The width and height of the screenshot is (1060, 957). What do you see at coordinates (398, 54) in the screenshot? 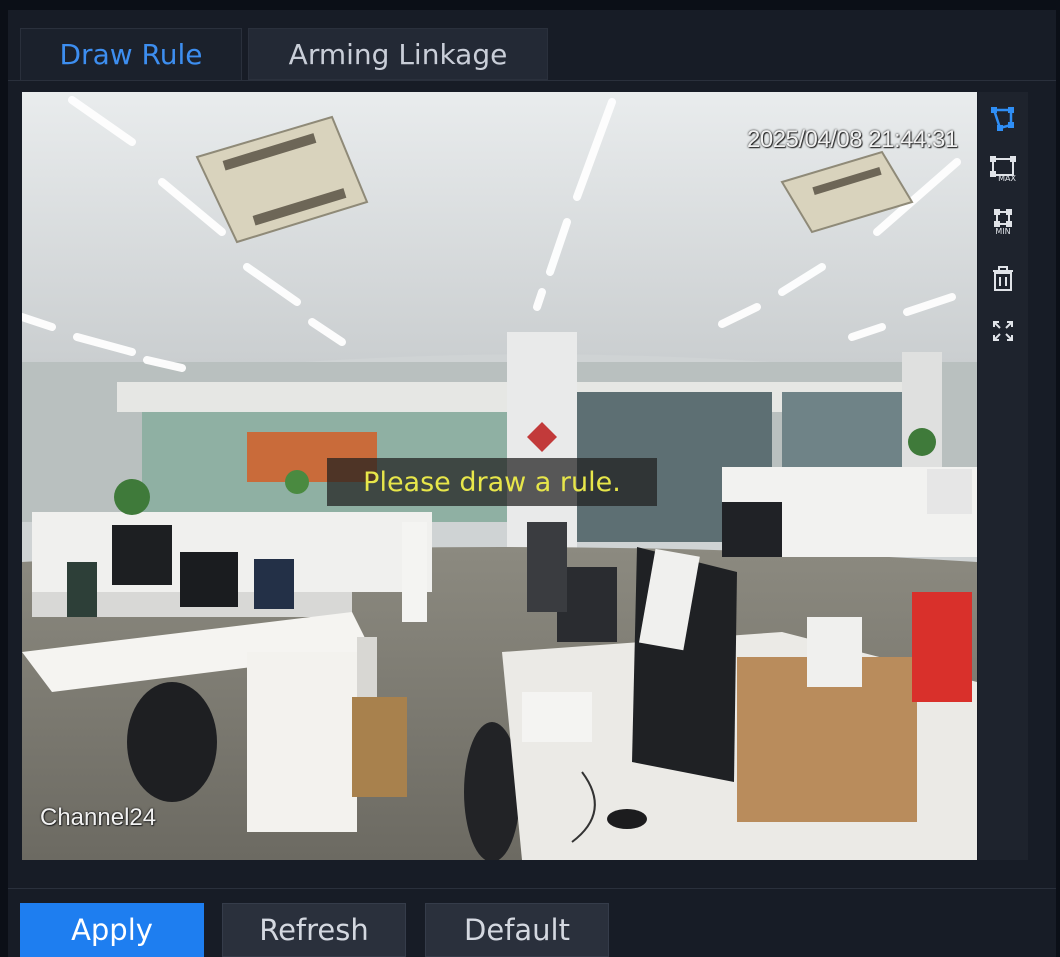
I see `tab-arming-linkage: Arming Linkage` at bounding box center [398, 54].